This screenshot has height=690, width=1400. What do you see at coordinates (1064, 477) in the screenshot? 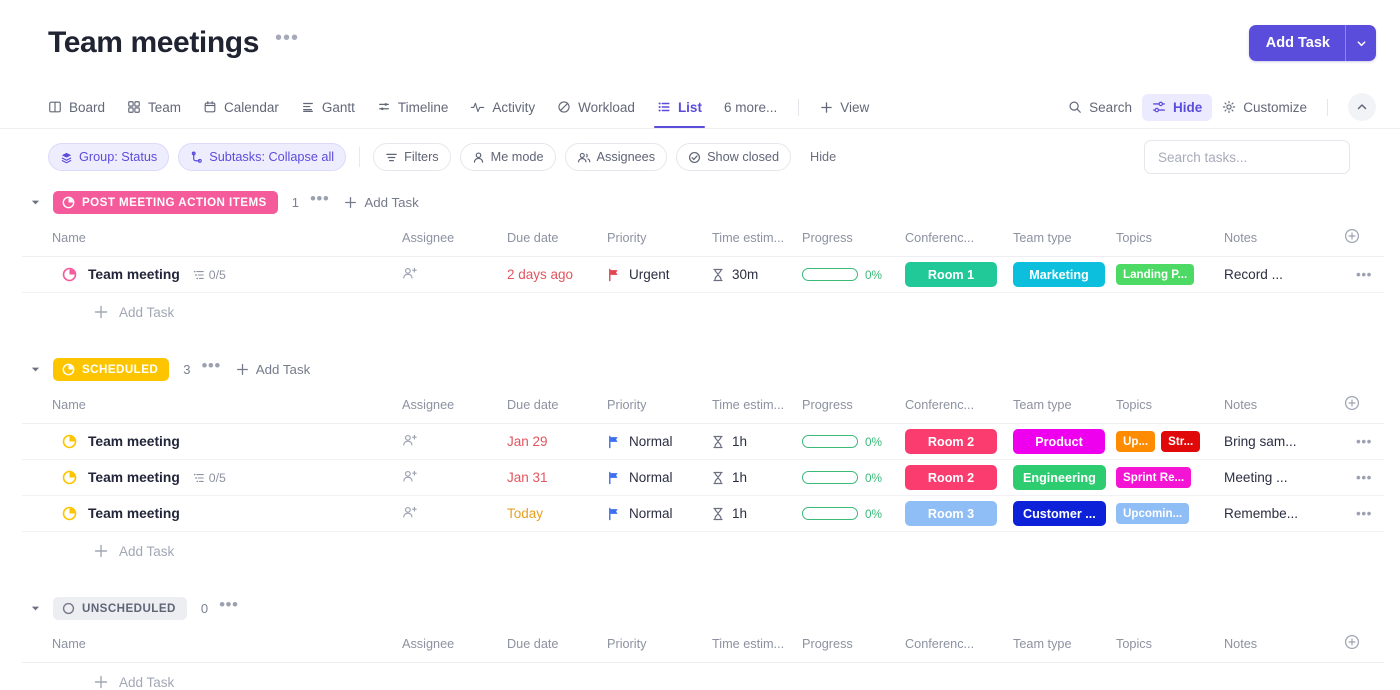
I see `cell-team-type: Engineering` at bounding box center [1064, 477].